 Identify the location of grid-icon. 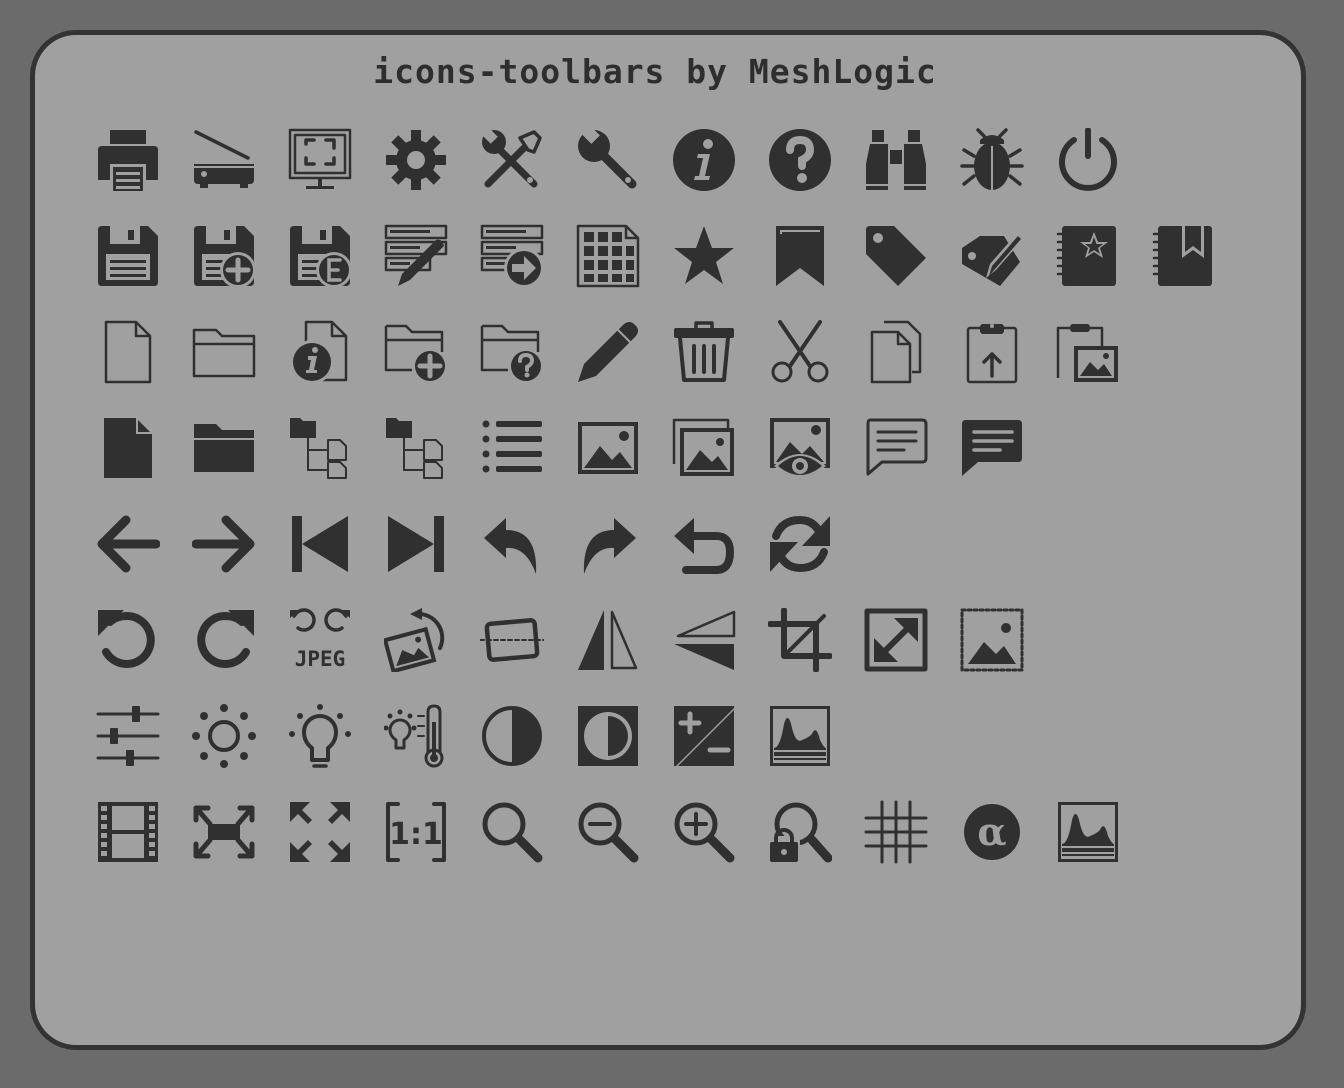
(896, 832).